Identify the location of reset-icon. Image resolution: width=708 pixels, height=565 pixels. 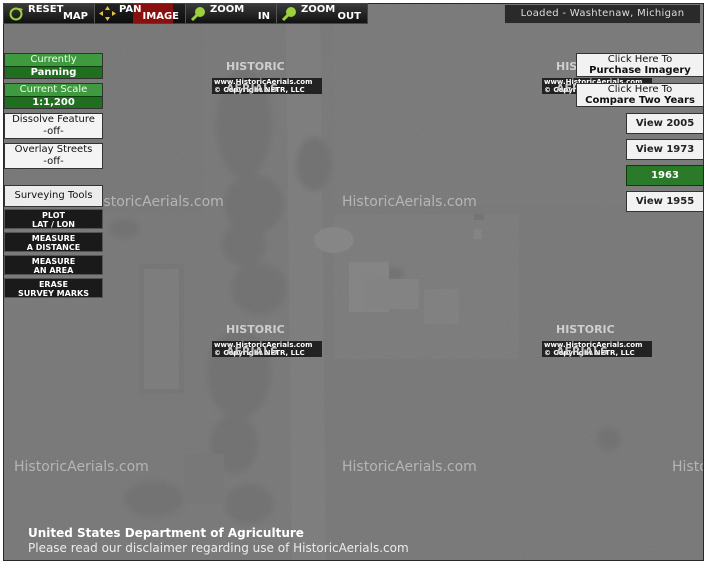
(16, 14).